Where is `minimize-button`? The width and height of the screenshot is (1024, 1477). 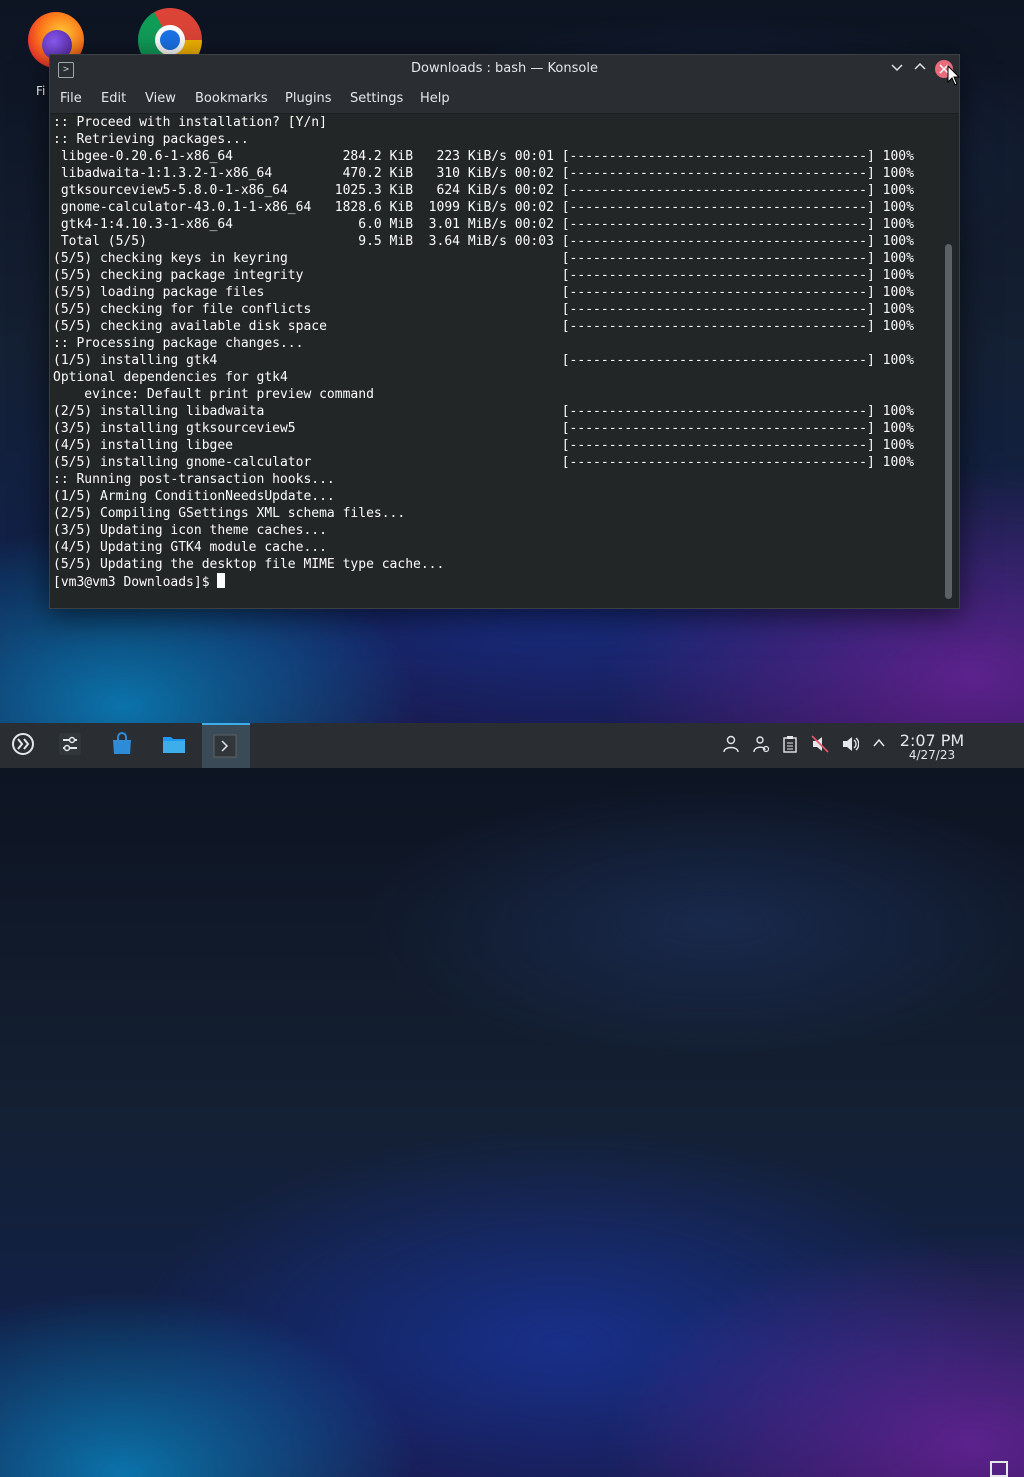 minimize-button is located at coordinates (897, 70).